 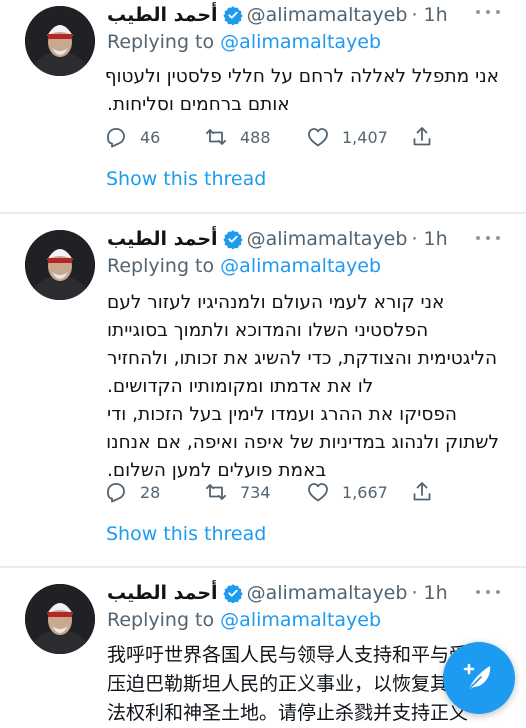 I want to click on retweet-button: 734, so click(x=237, y=492).